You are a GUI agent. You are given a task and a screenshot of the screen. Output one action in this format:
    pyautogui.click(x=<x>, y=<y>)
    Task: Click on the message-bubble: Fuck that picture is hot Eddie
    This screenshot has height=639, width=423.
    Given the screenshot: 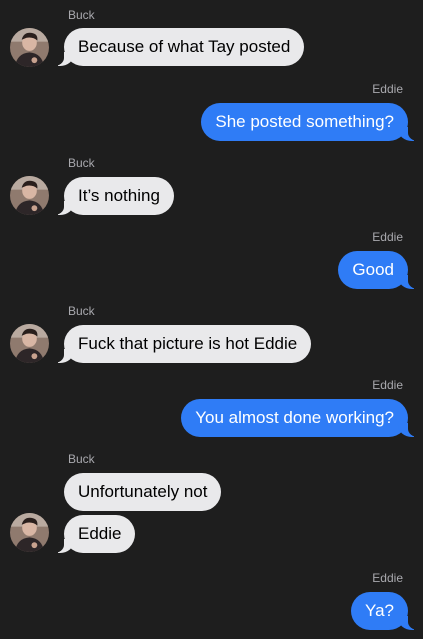 What is the action you would take?
    pyautogui.click(x=181, y=344)
    